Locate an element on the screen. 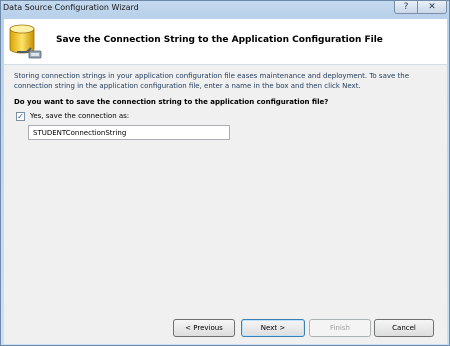 Image resolution: width=450 pixels, height=346 pixels. wizard-footer: < Previous Next > Finish Cancel is located at coordinates (225, 324).